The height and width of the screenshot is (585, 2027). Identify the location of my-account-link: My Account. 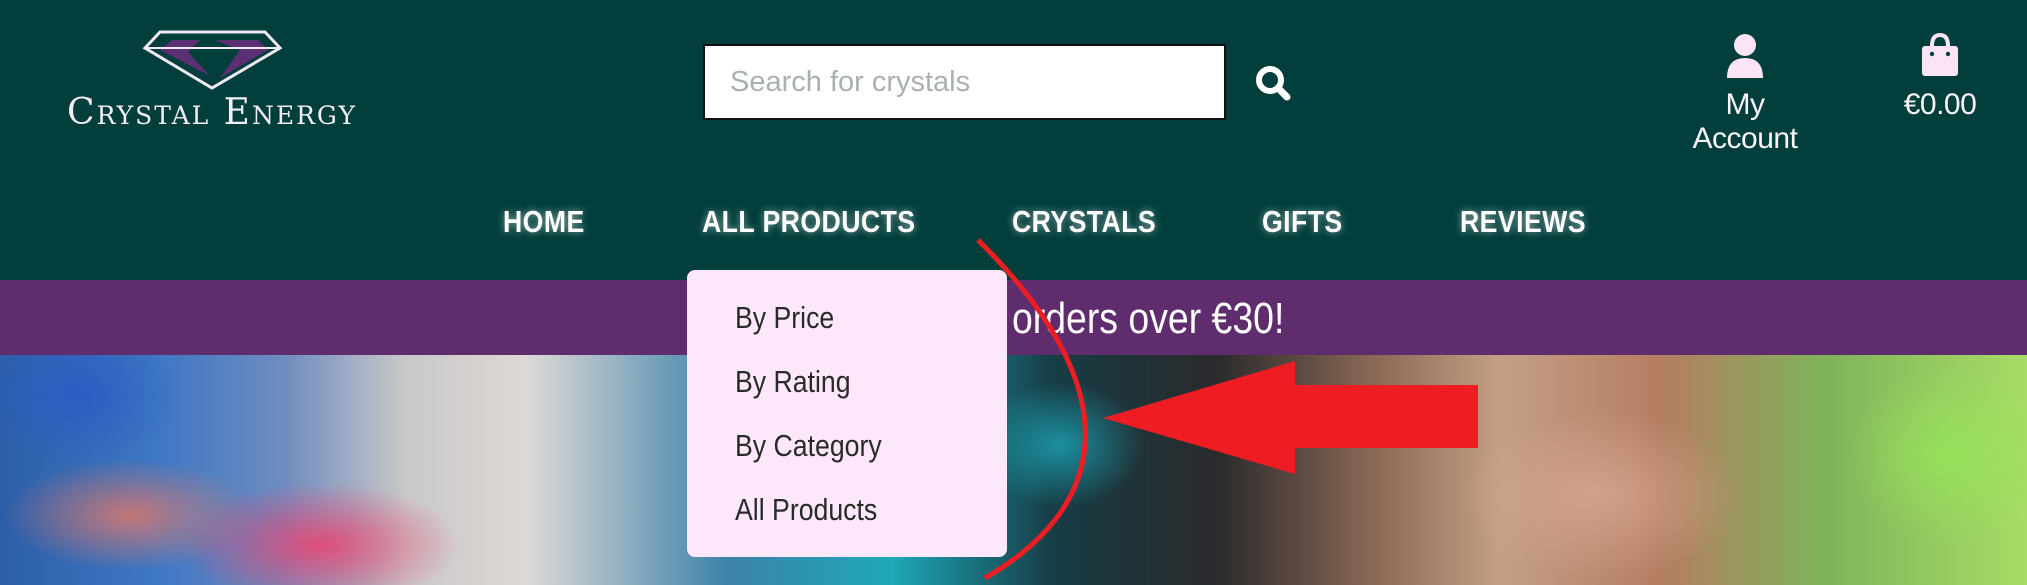
(1745, 93).